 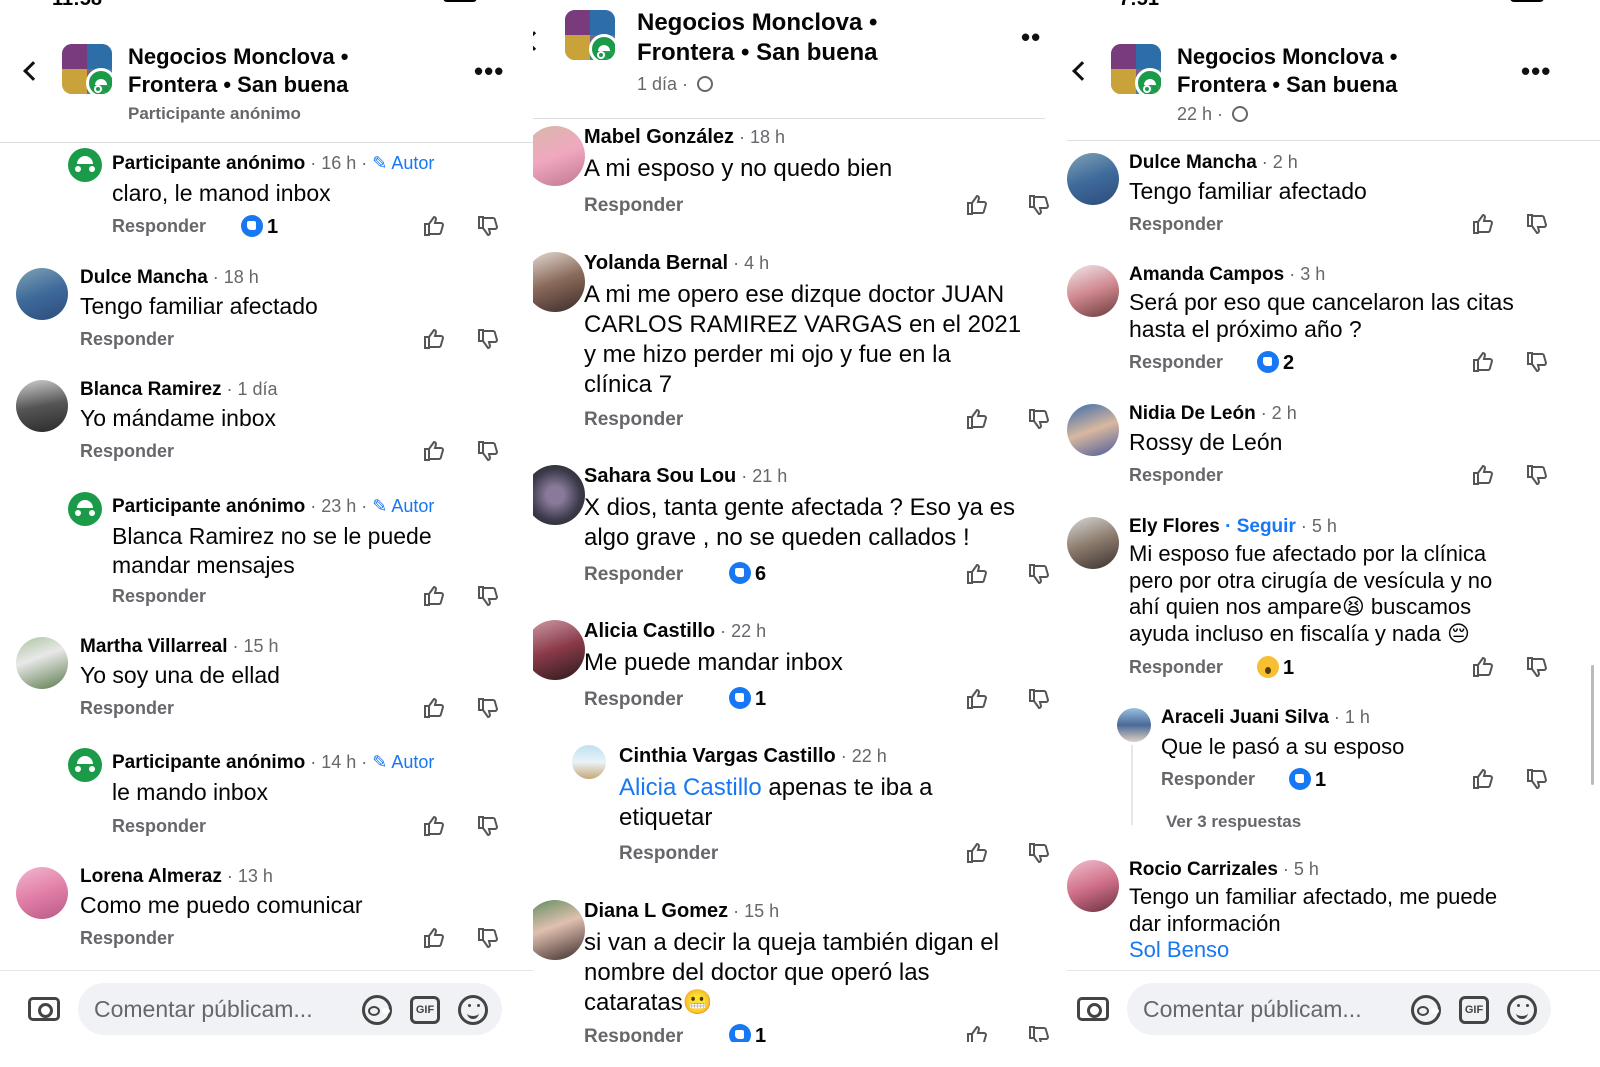 What do you see at coordinates (1313, 950) in the screenshot?
I see `mention-link: Sol Benso` at bounding box center [1313, 950].